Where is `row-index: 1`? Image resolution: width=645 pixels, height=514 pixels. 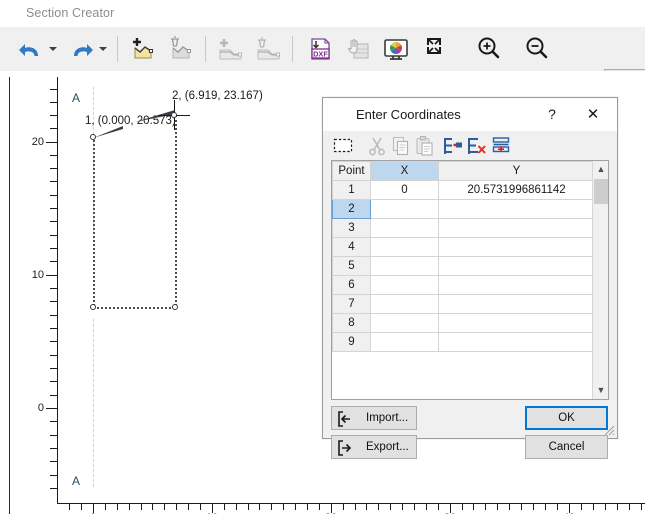 row-index: 1 is located at coordinates (351, 190).